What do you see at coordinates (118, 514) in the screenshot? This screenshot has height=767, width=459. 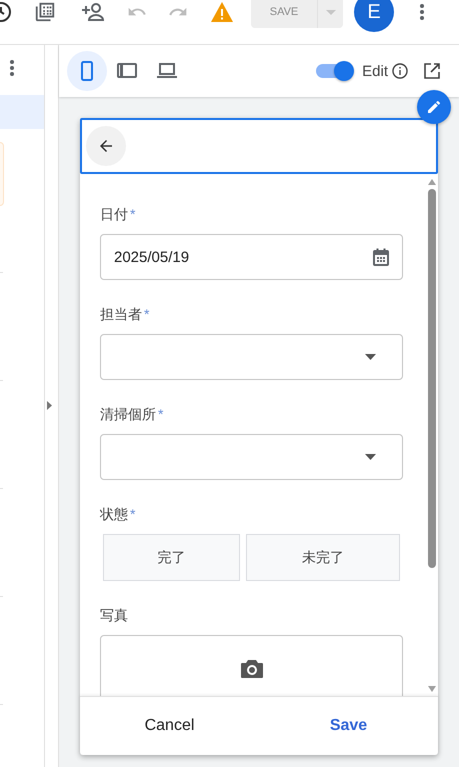 I see `field-label: 状態*` at bounding box center [118, 514].